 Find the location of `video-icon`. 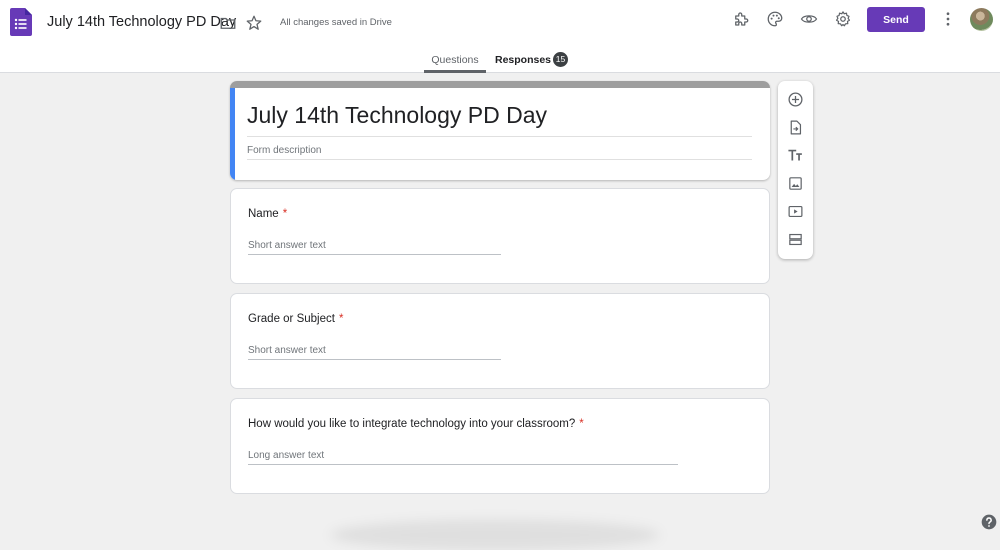

video-icon is located at coordinates (795, 211).